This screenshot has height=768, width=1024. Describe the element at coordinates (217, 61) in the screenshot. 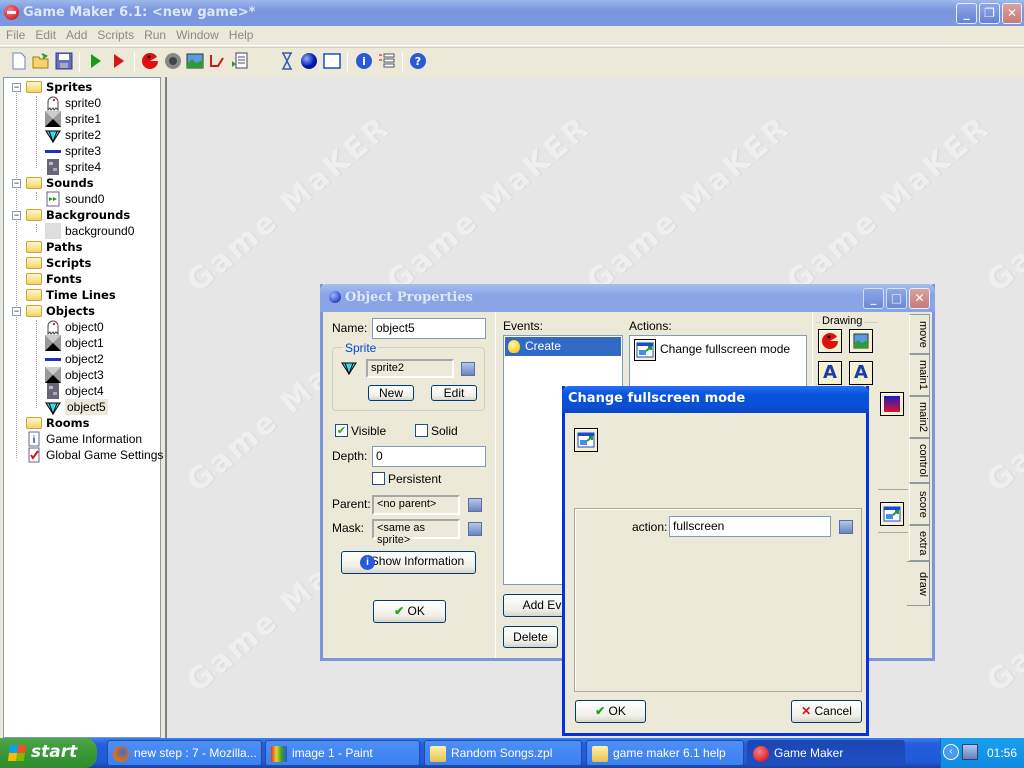

I see `add-path-icon` at that location.